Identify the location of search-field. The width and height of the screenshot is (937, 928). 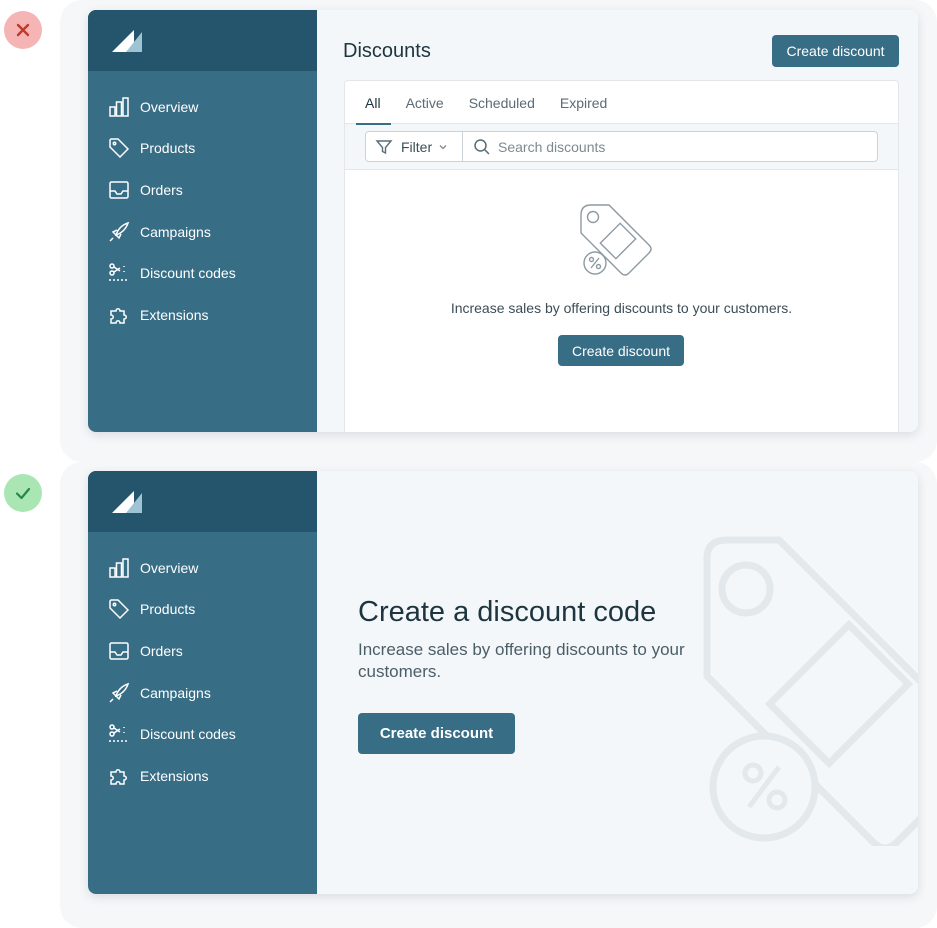
(670, 146).